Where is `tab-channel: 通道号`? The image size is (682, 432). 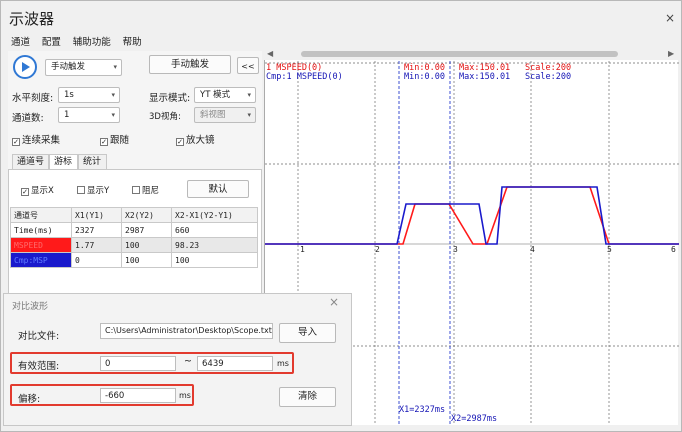
tab-channel: 通道号 is located at coordinates (30, 162).